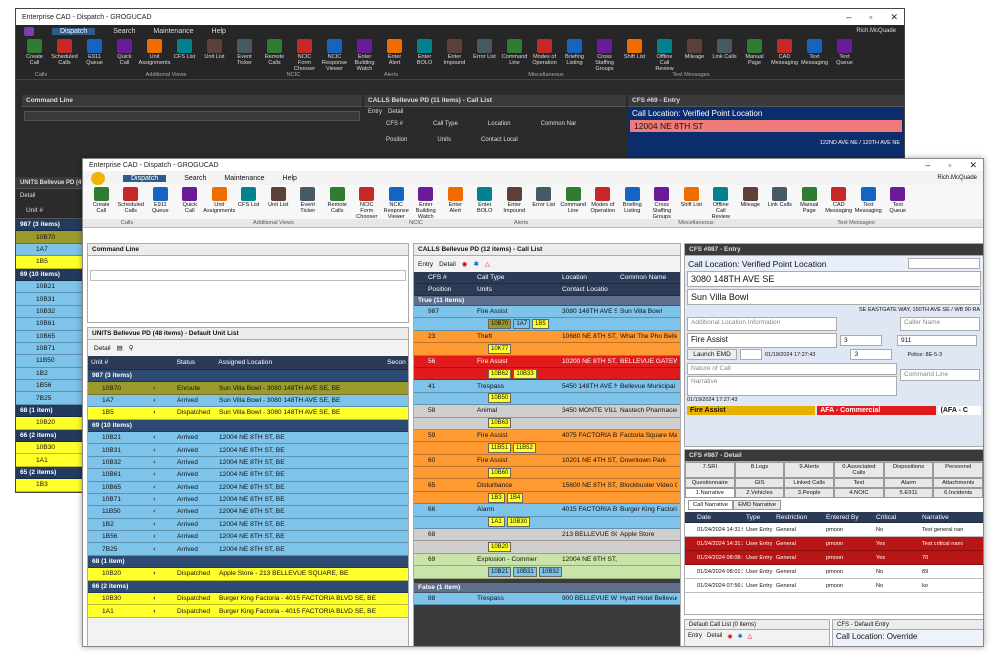 The width and height of the screenshot is (1000, 667). I want to click on detail-tab-0-associated-calls: 0.Associated Calls, so click(859, 470).